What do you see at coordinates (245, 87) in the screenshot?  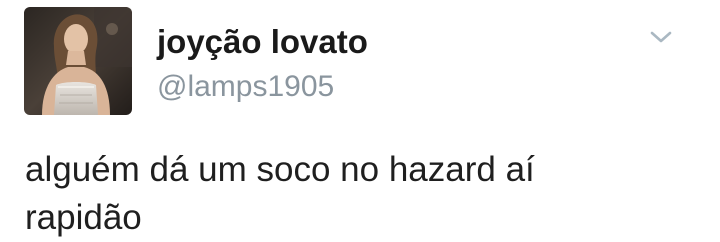 I see `user-handle: @lamps1905` at bounding box center [245, 87].